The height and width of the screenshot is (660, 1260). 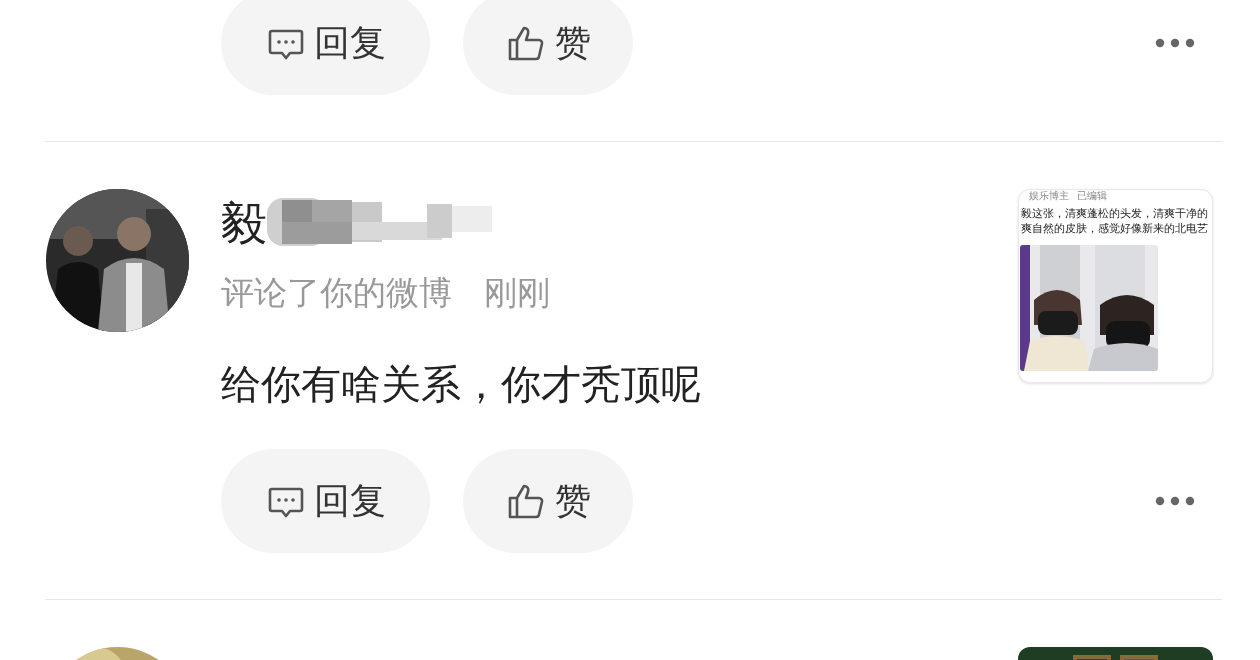 What do you see at coordinates (1114, 228) in the screenshot?
I see `preview-text: 爽自然的皮肤，感觉好像新来的北电艺` at bounding box center [1114, 228].